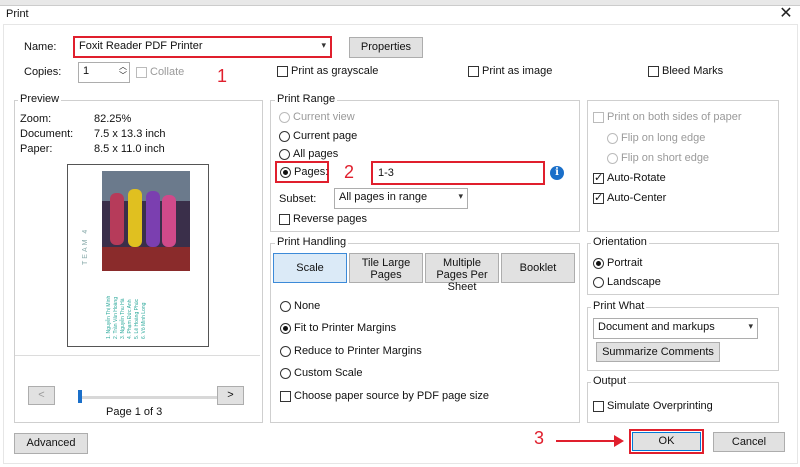 The image size is (800, 467). I want to click on dialog-title: Print, so click(17, 14).